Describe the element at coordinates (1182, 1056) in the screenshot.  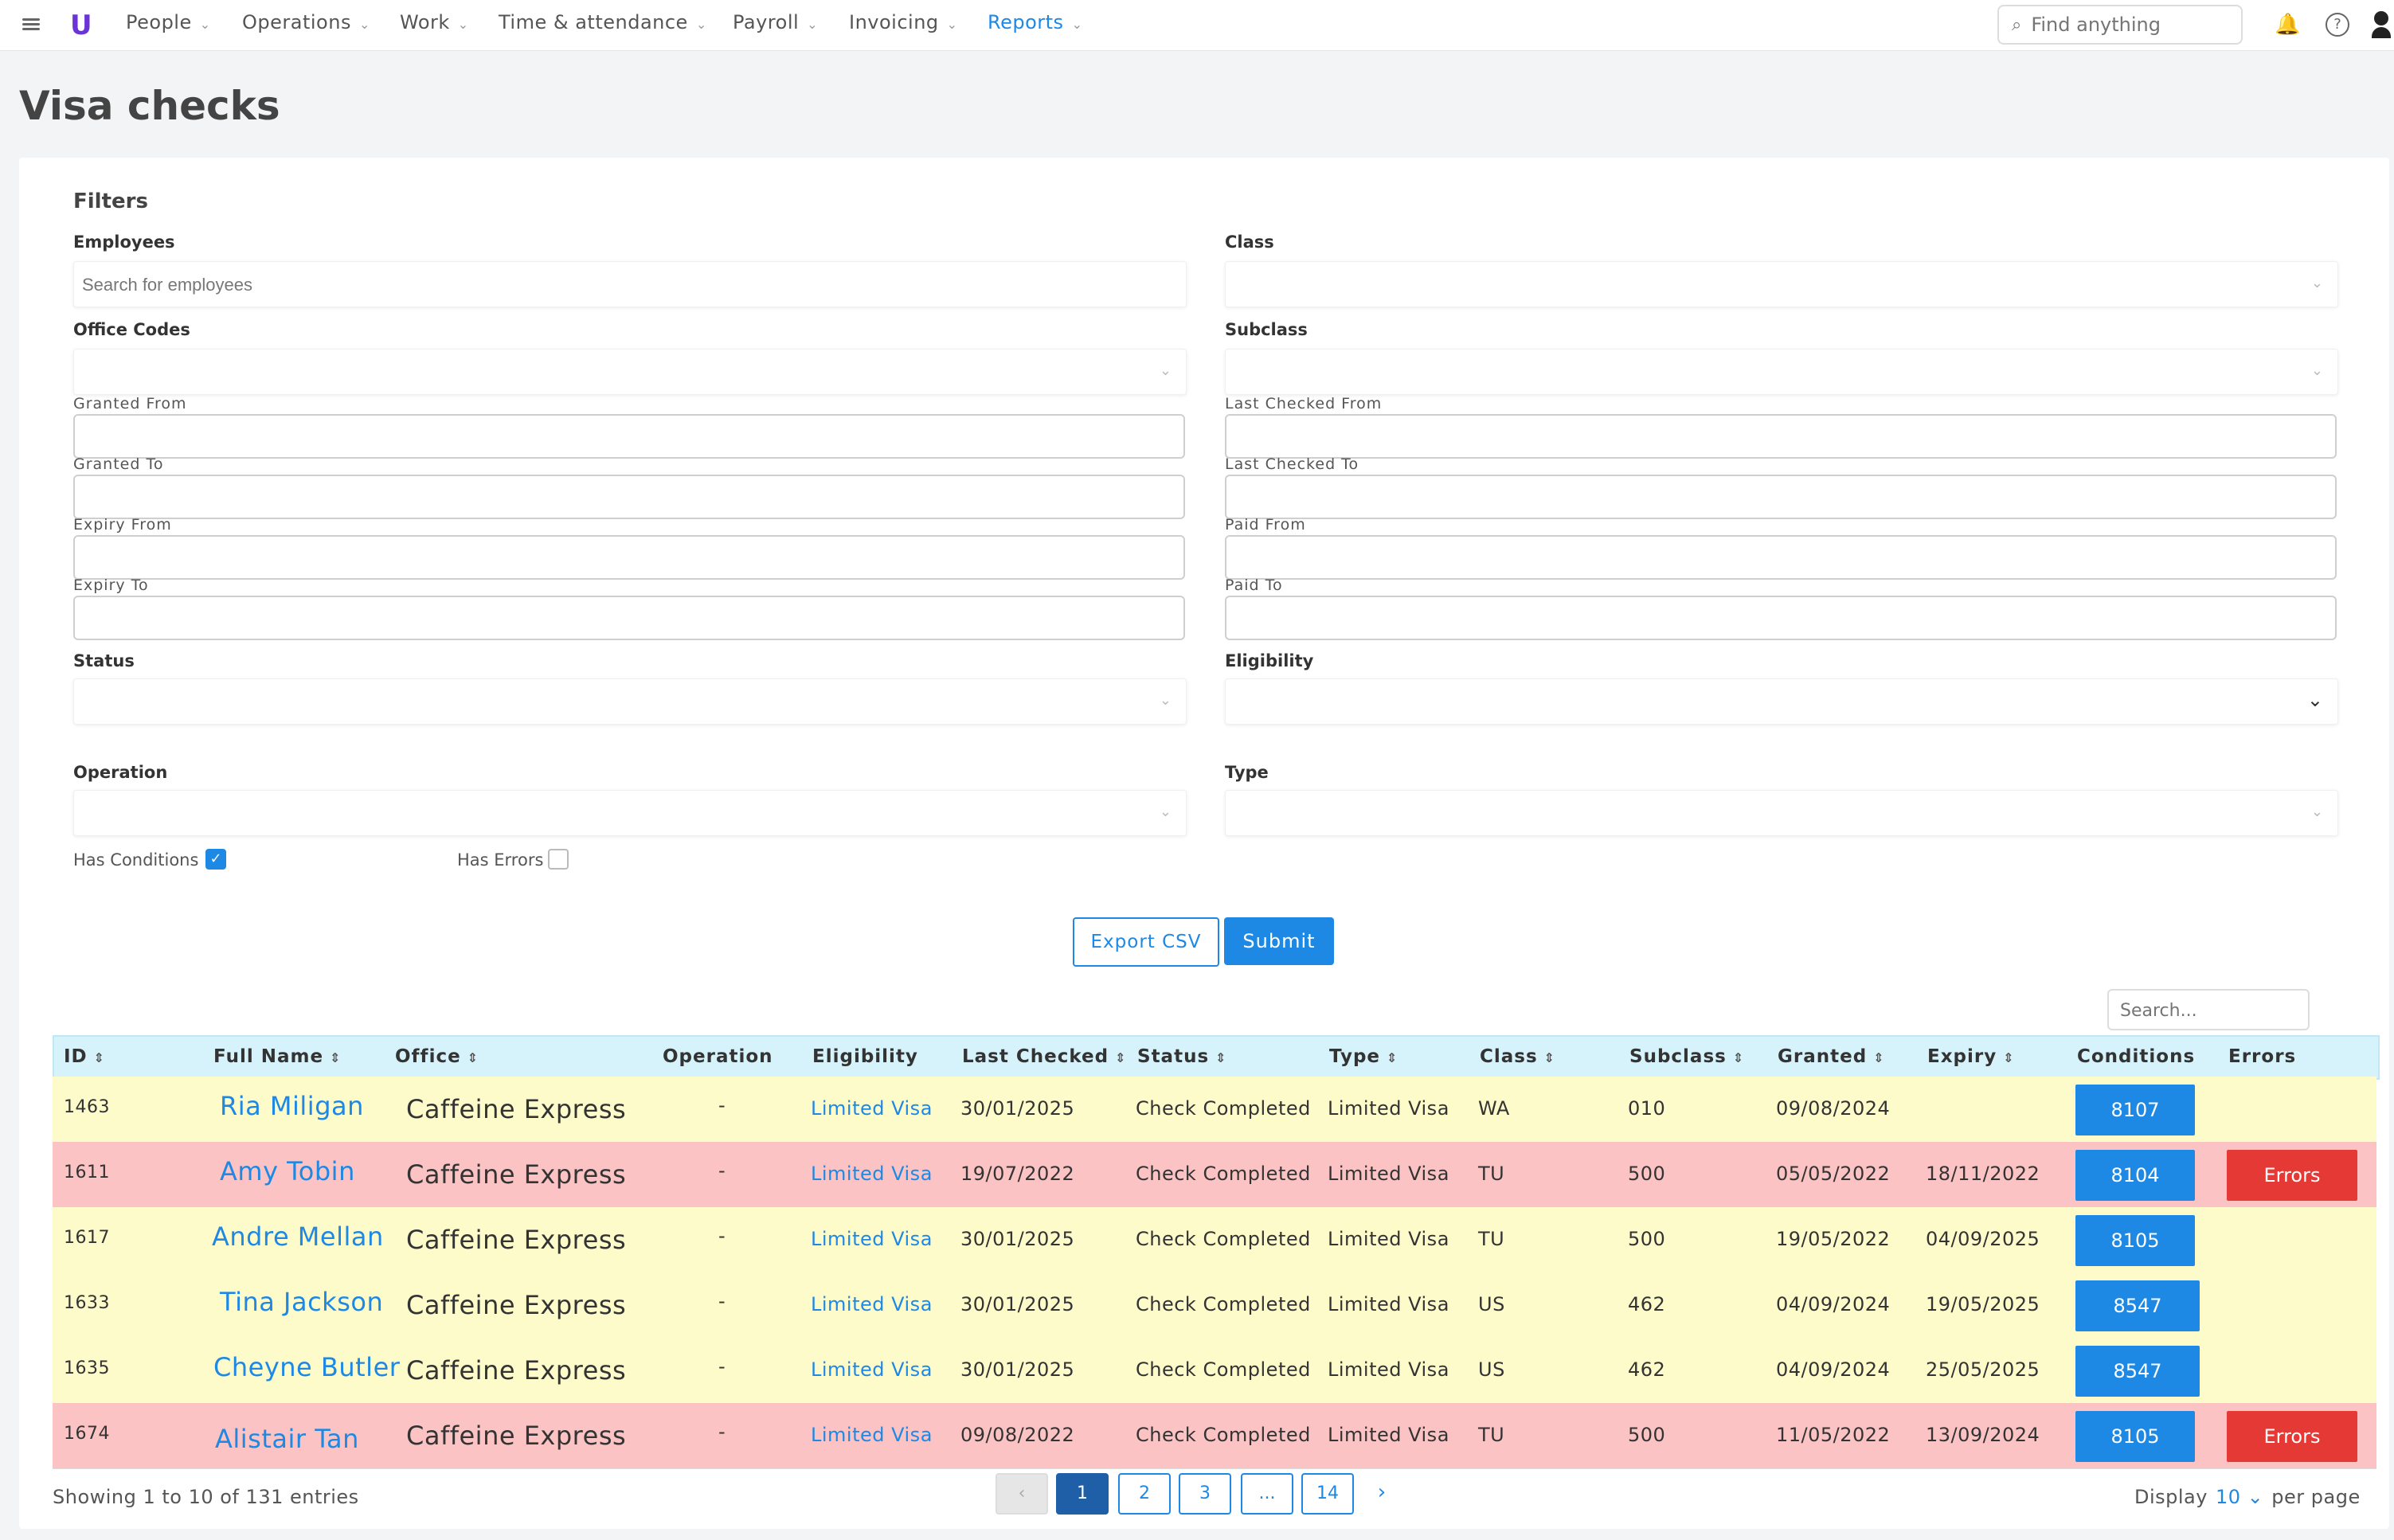
I see `col-status: Status ⇕` at that location.